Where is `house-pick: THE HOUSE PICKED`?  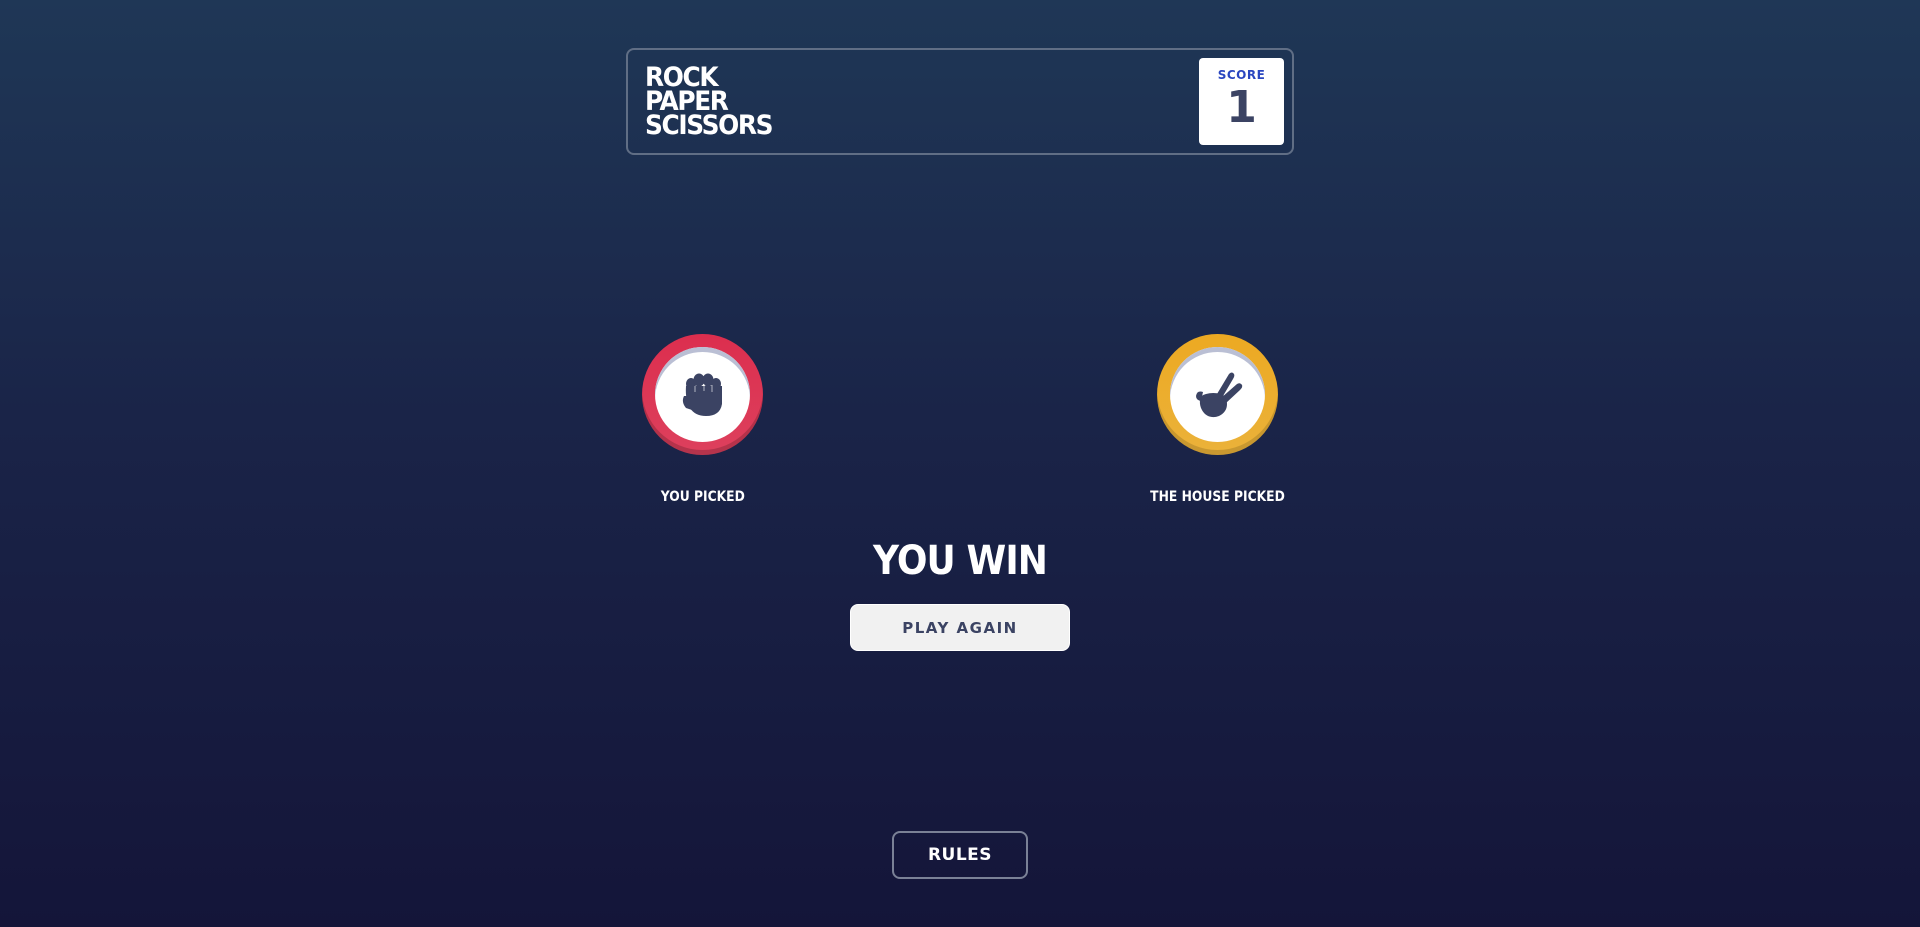 house-pick: THE HOUSE PICKED is located at coordinates (1217, 419).